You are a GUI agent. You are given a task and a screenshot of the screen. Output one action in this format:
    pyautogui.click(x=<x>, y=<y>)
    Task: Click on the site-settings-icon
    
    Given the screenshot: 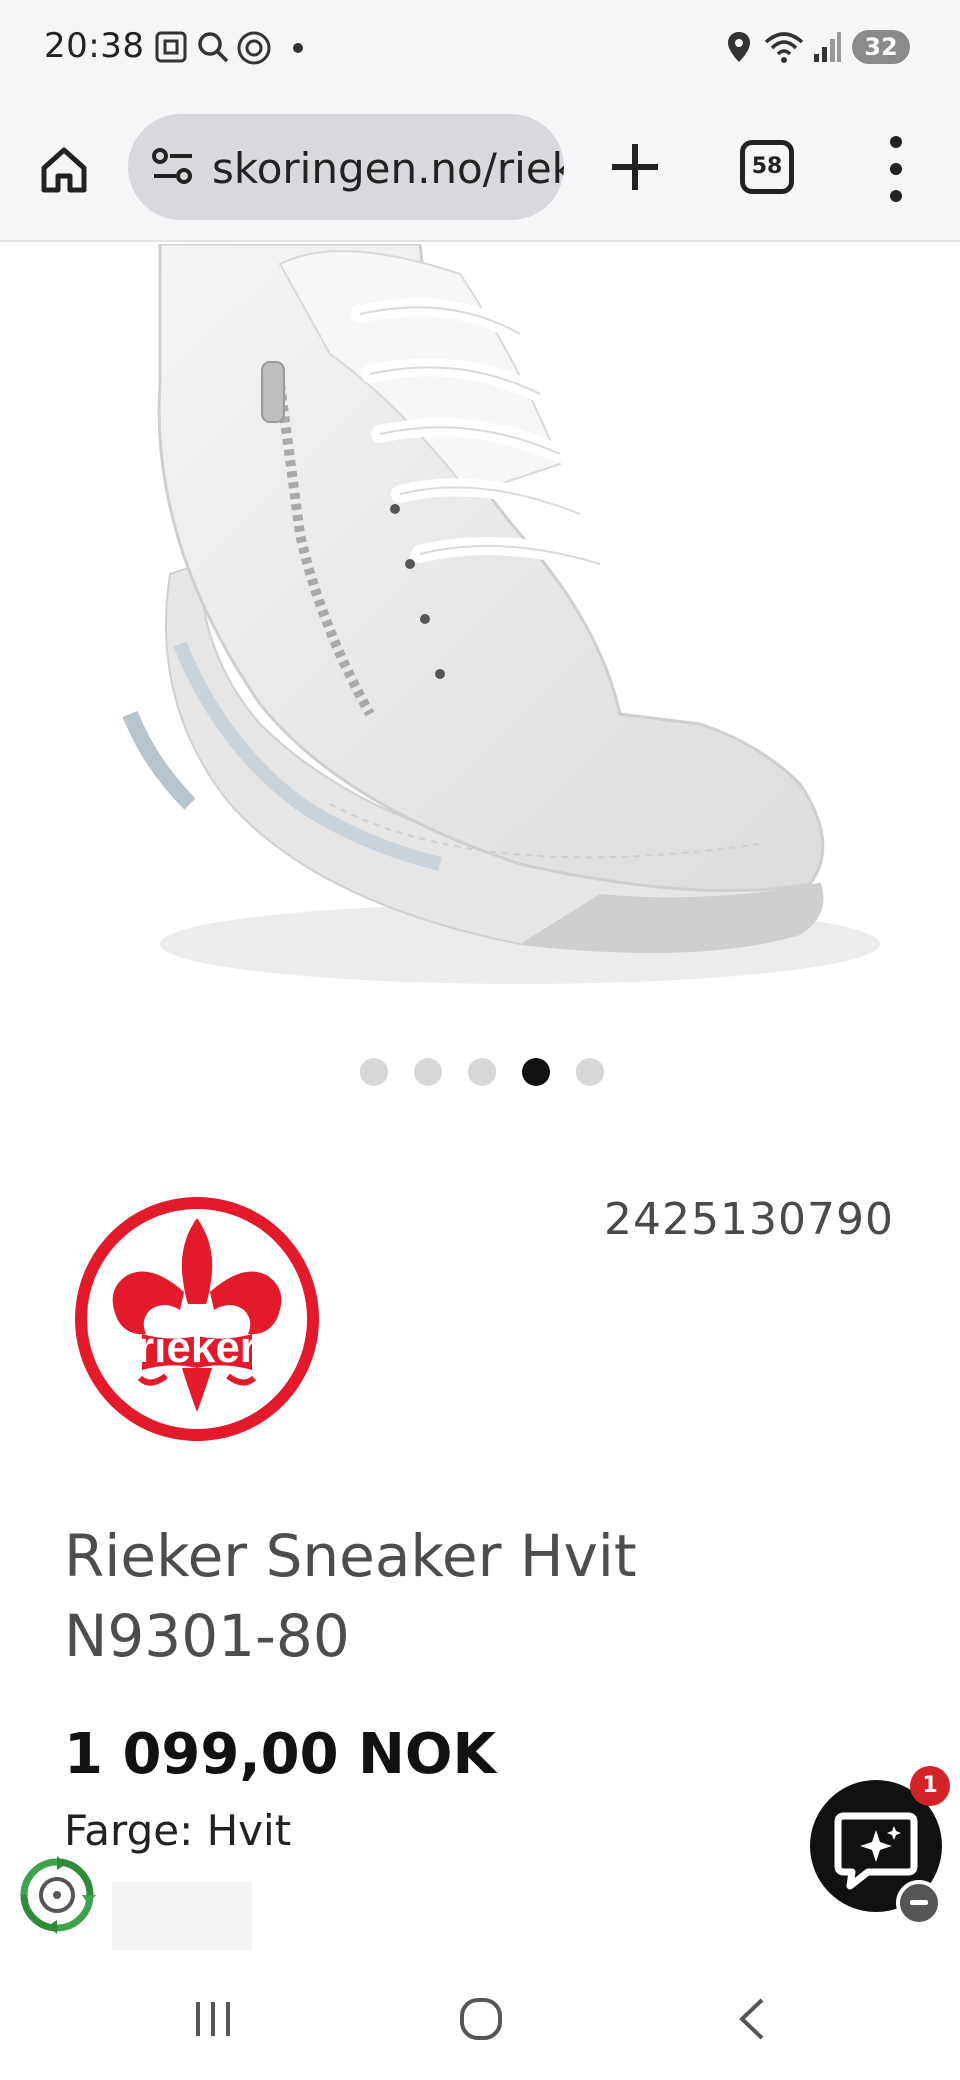 What is the action you would take?
    pyautogui.click(x=173, y=167)
    